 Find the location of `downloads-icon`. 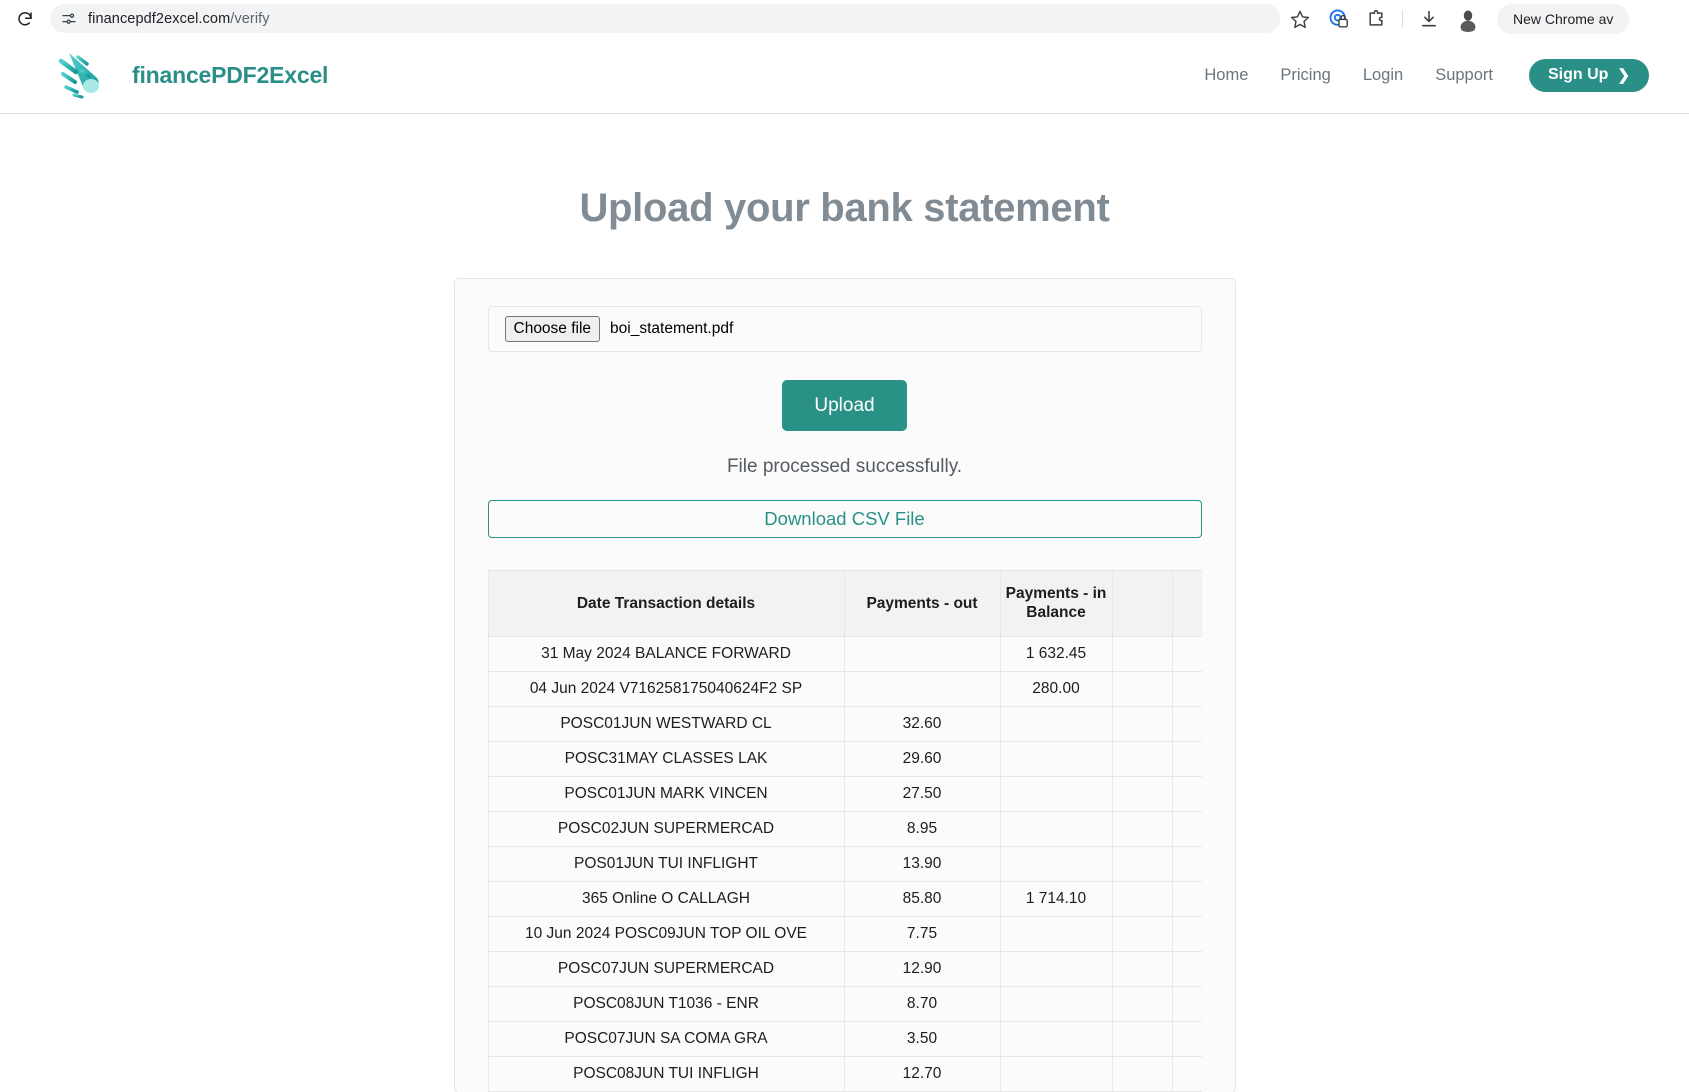

downloads-icon is located at coordinates (1429, 19).